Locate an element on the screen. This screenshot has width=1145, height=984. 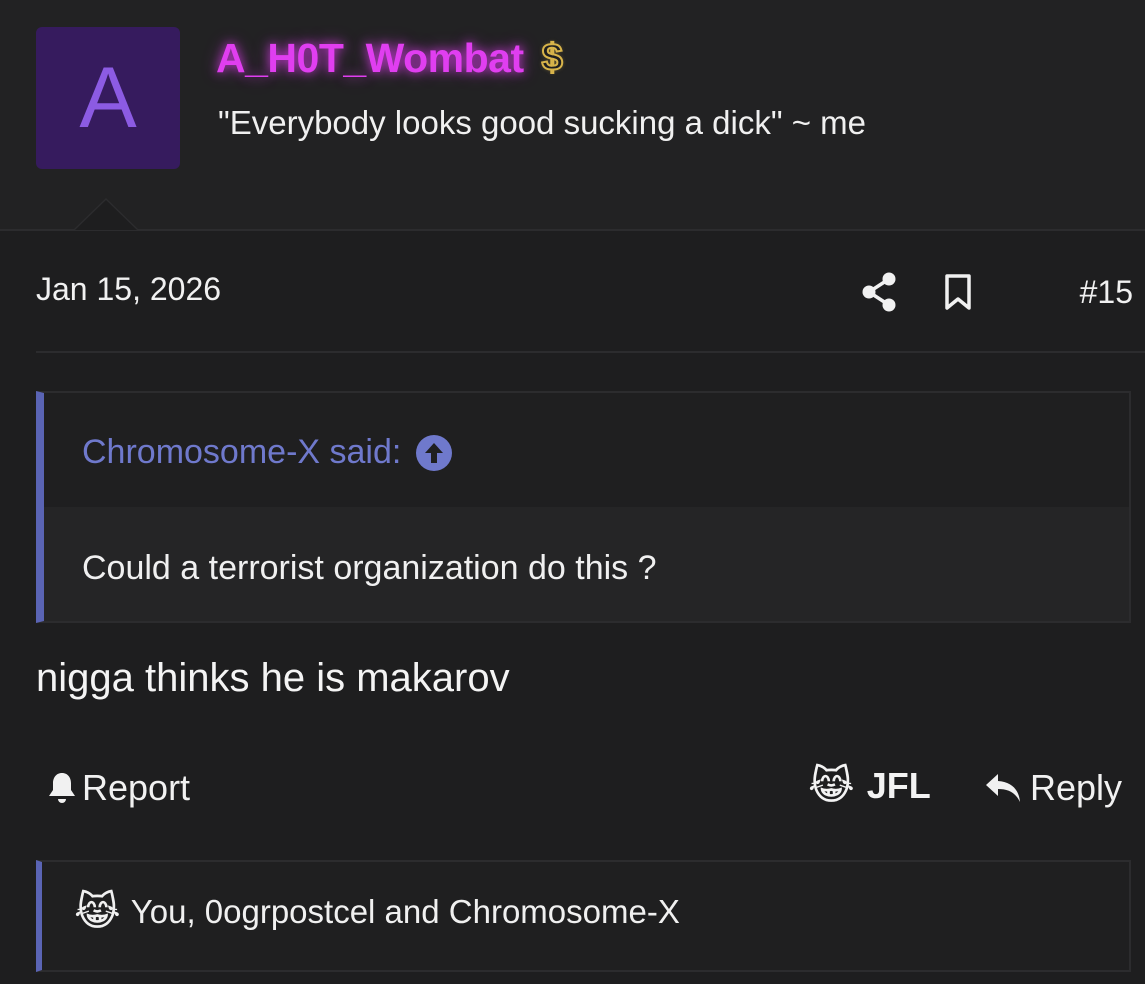
quote-header: Chromosome-X said: is located at coordinates (586, 450).